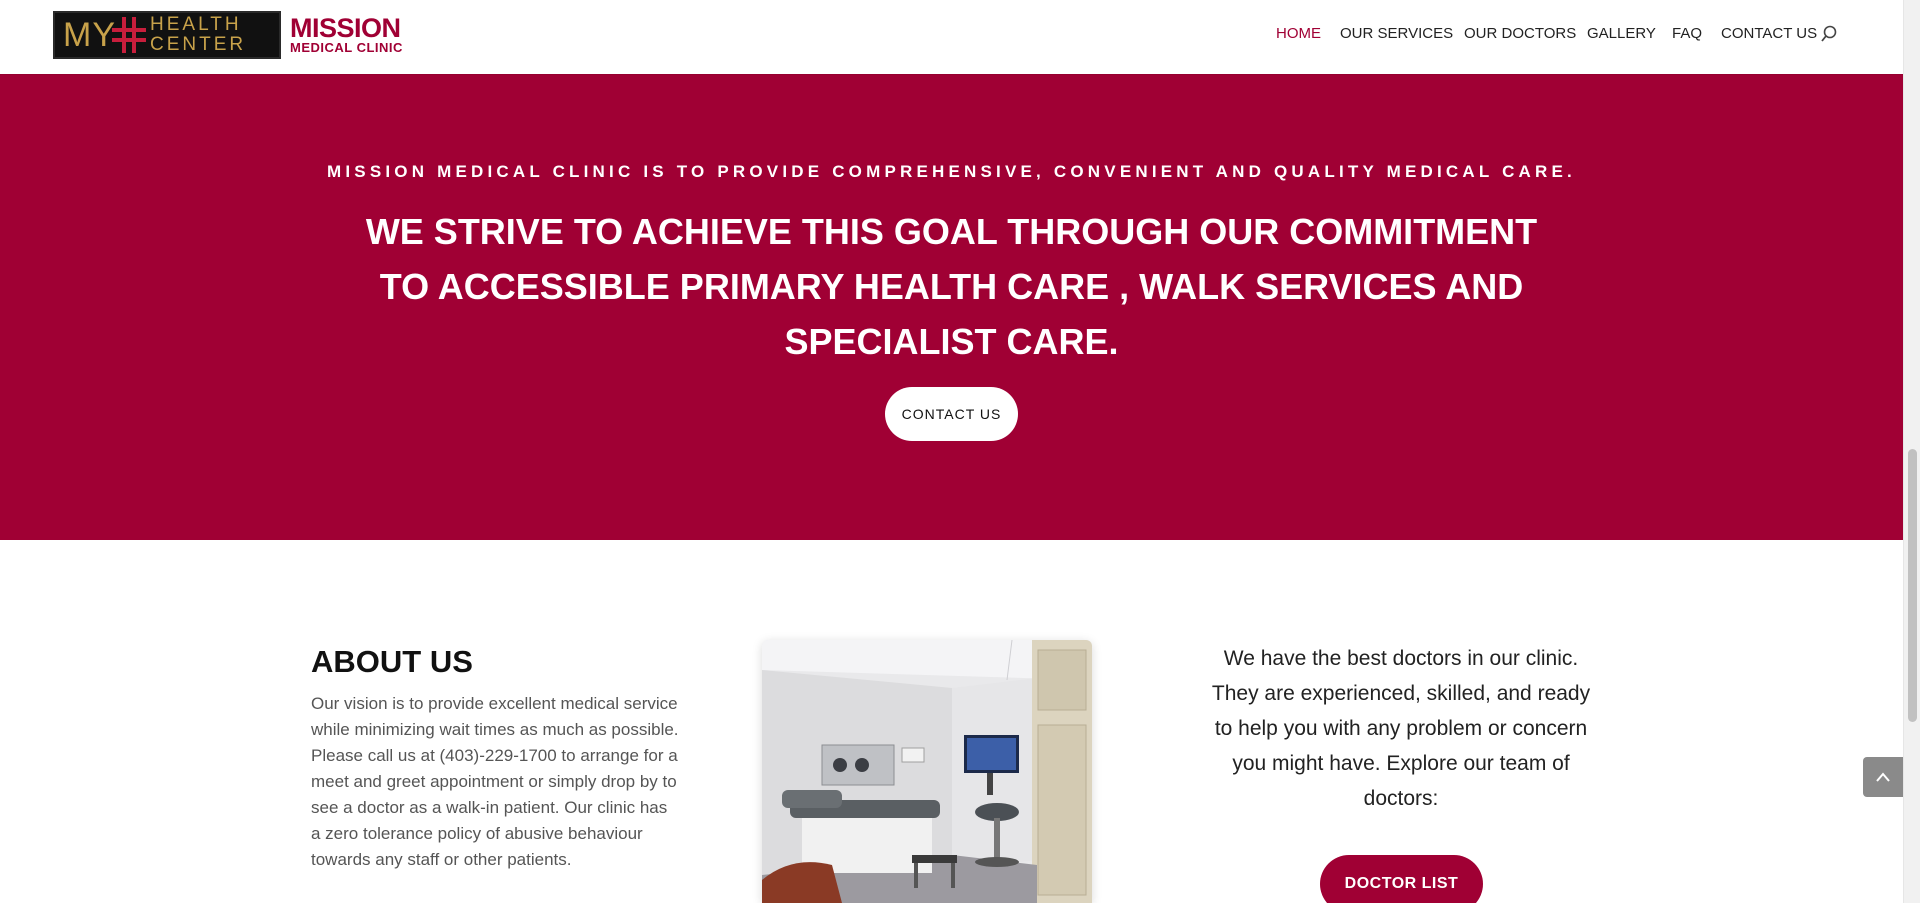  I want to click on nav-item-our-services: OUR SERVICES, so click(1396, 33).